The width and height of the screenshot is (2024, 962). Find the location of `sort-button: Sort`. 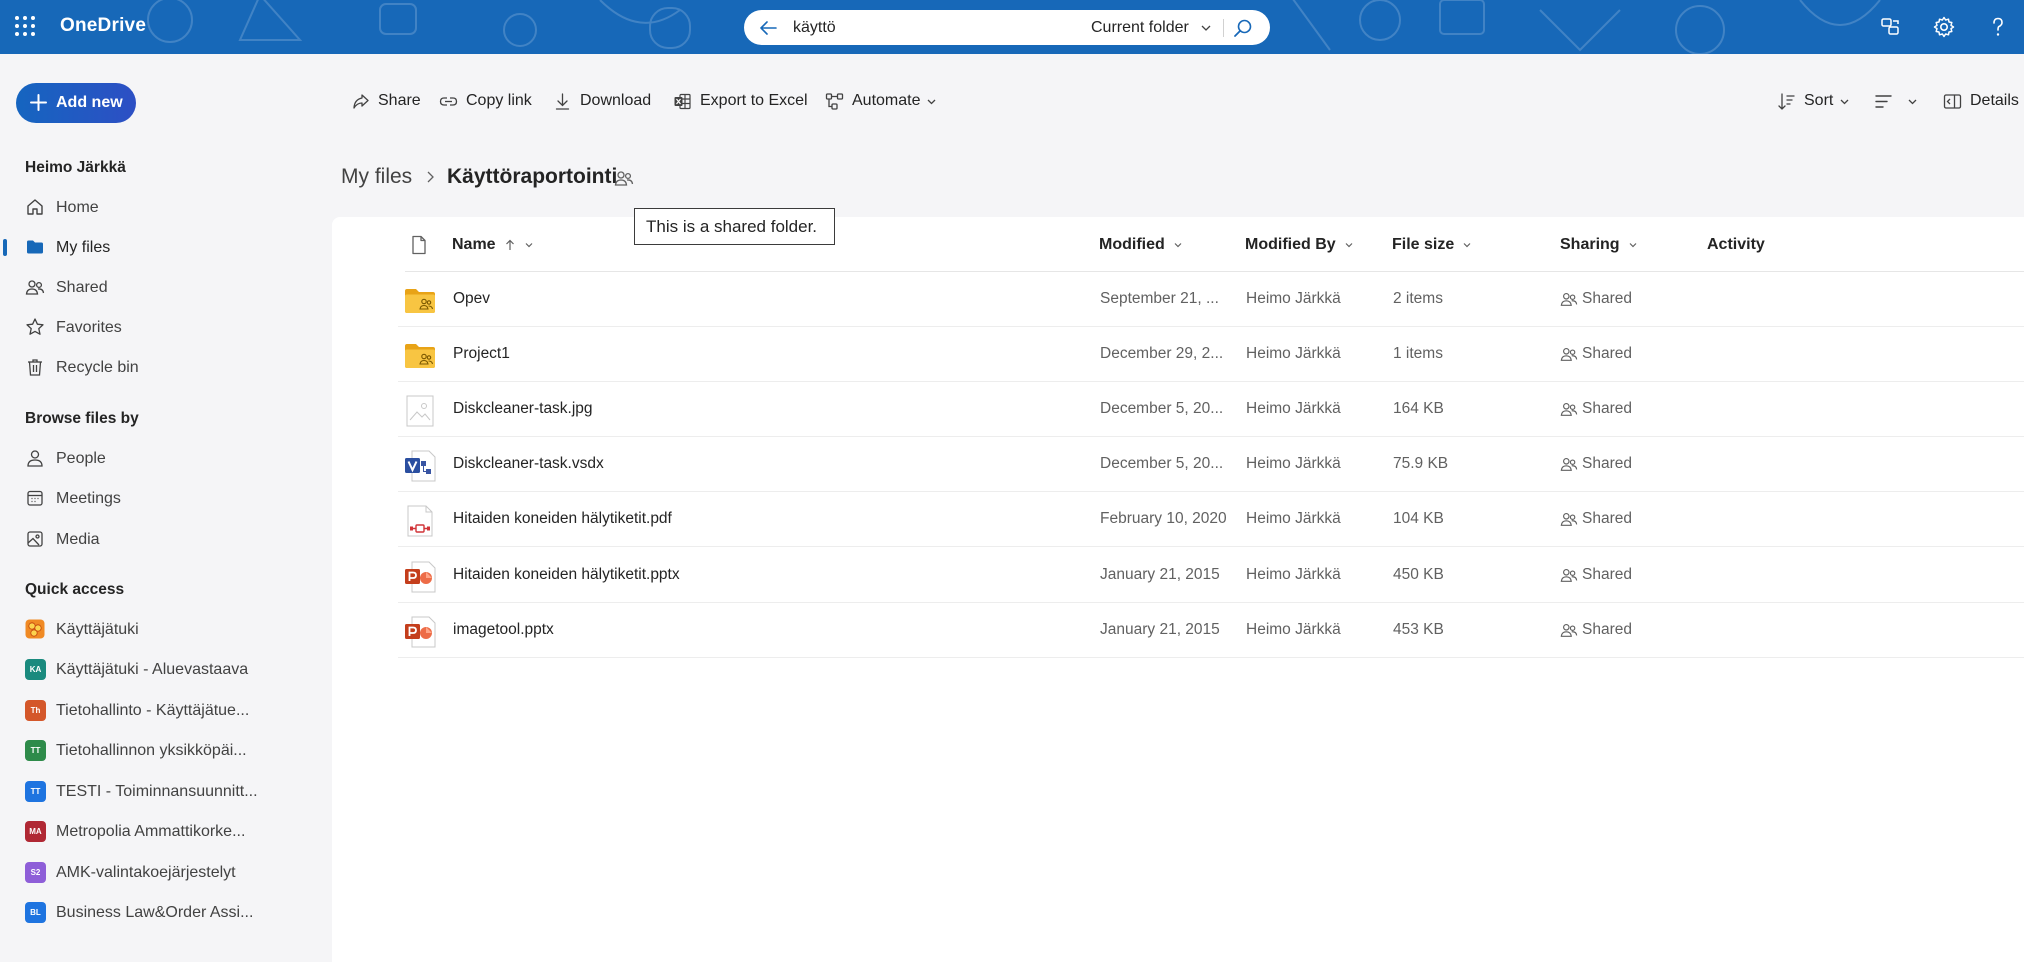

sort-button: Sort is located at coordinates (1813, 101).